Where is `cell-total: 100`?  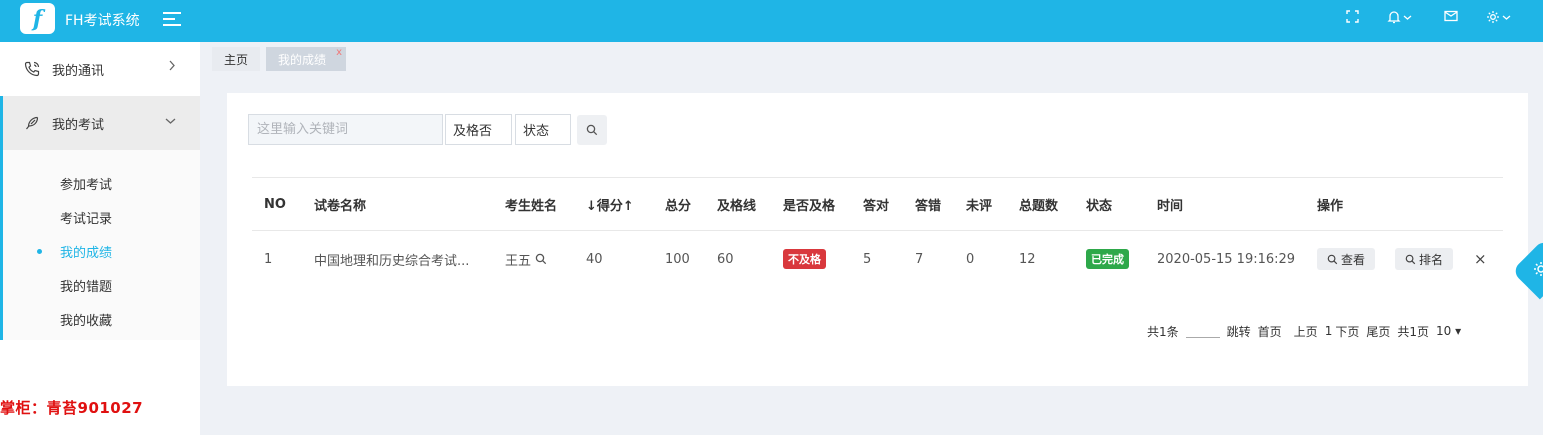
cell-total: 100 is located at coordinates (677, 259).